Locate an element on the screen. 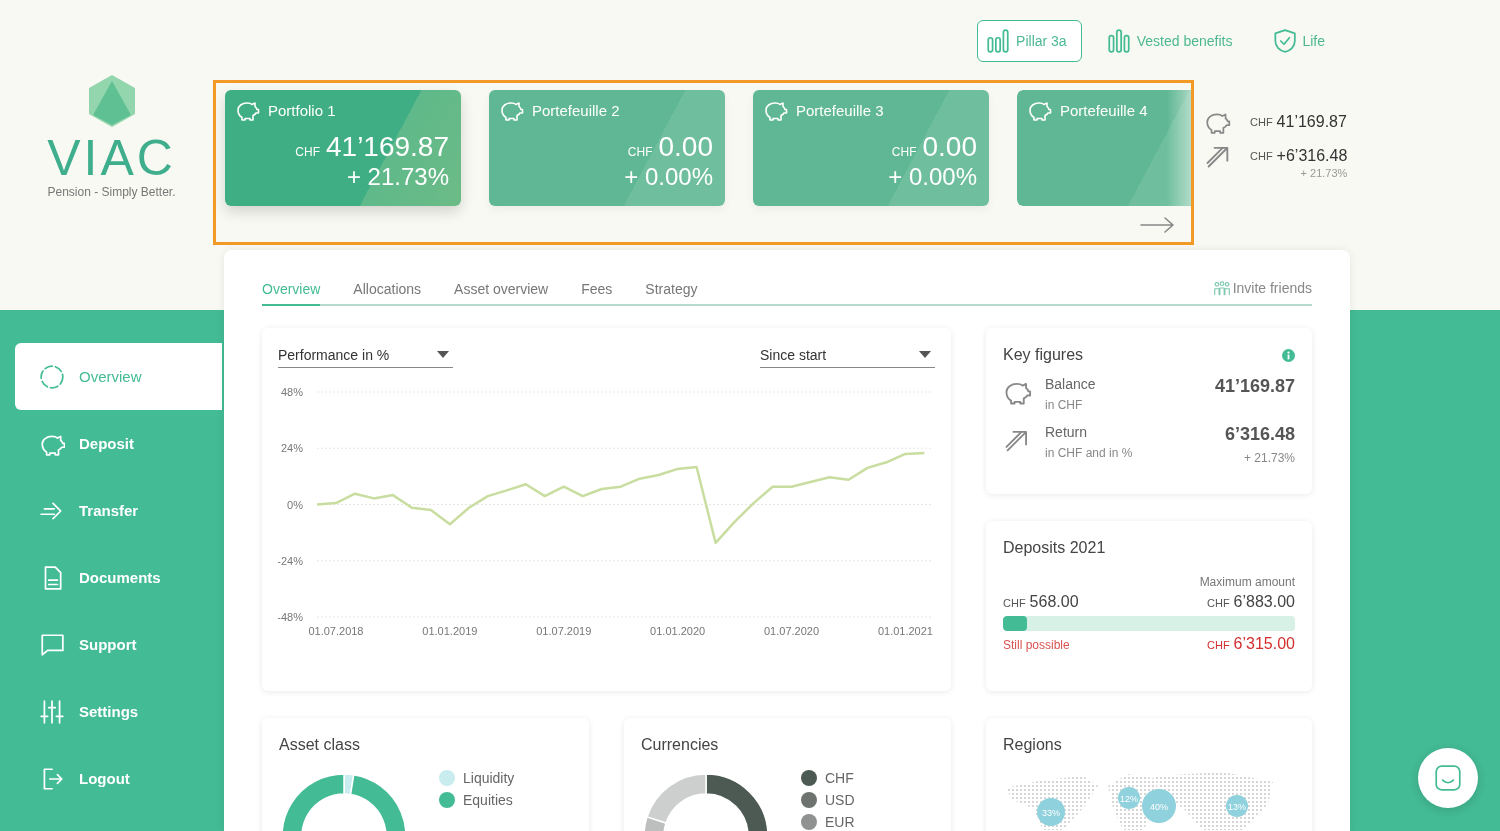  sidebar-item: Overview is located at coordinates (118, 376).